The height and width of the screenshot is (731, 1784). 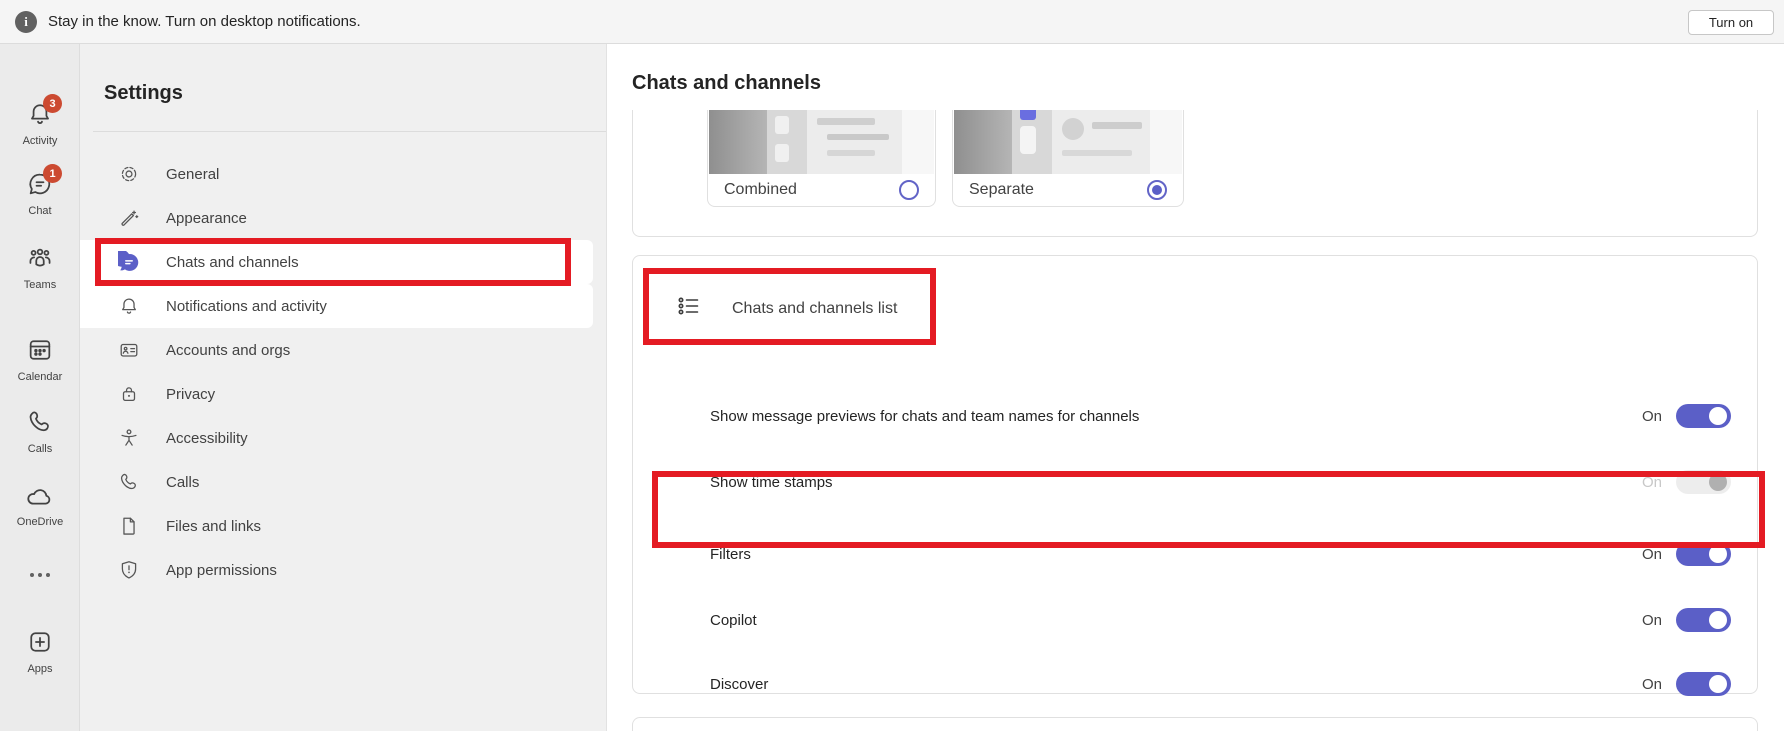 What do you see at coordinates (40, 260) in the screenshot?
I see `teams-people-icon` at bounding box center [40, 260].